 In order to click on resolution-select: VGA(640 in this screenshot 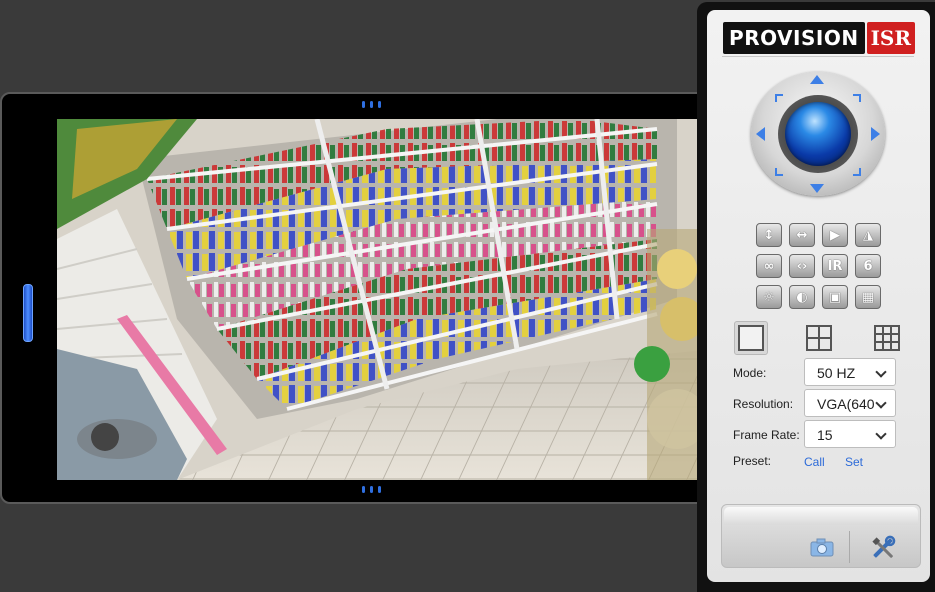, I will do `click(850, 403)`.